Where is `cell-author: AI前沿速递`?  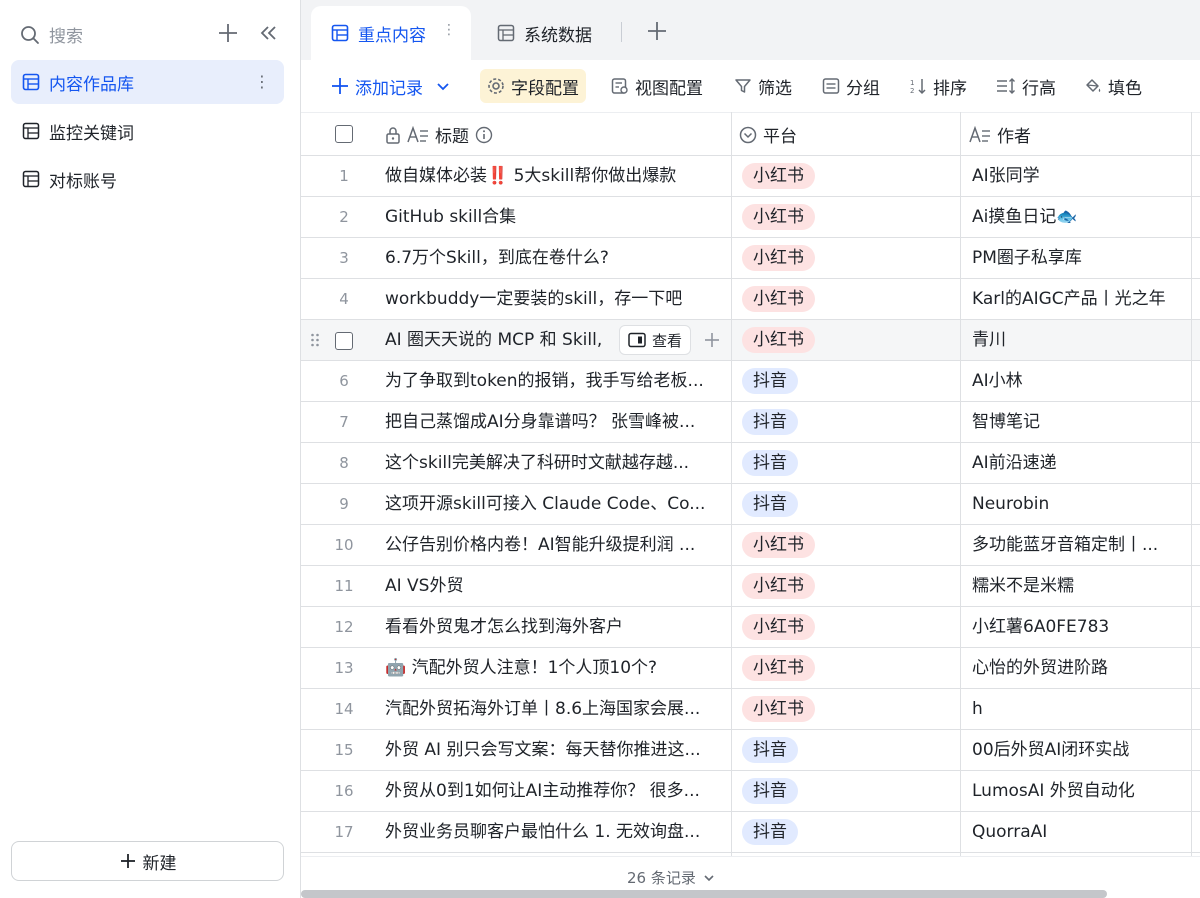
cell-author: AI前沿速递 is located at coordinates (1077, 463).